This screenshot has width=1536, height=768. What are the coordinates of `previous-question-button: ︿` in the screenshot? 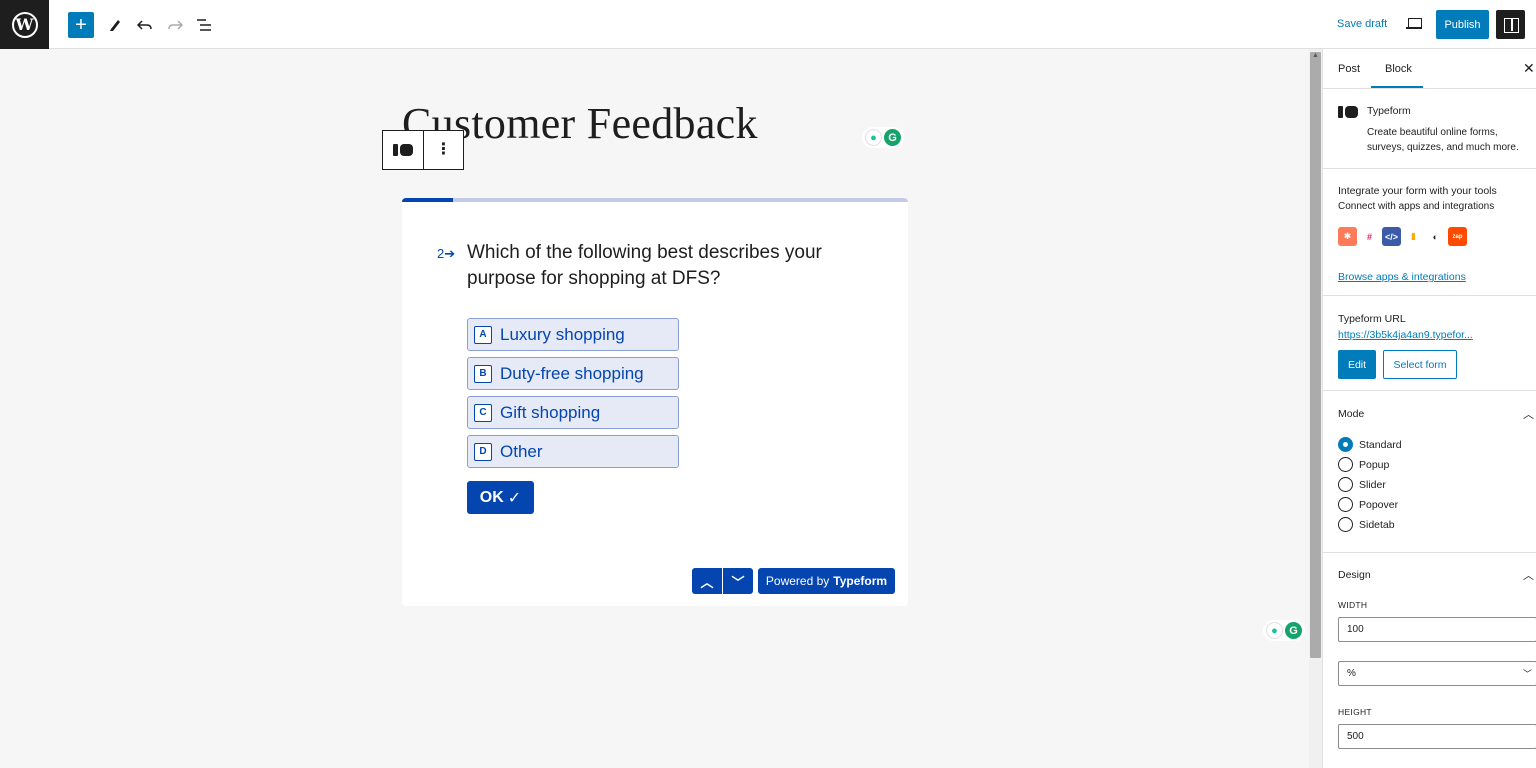 It's located at (707, 581).